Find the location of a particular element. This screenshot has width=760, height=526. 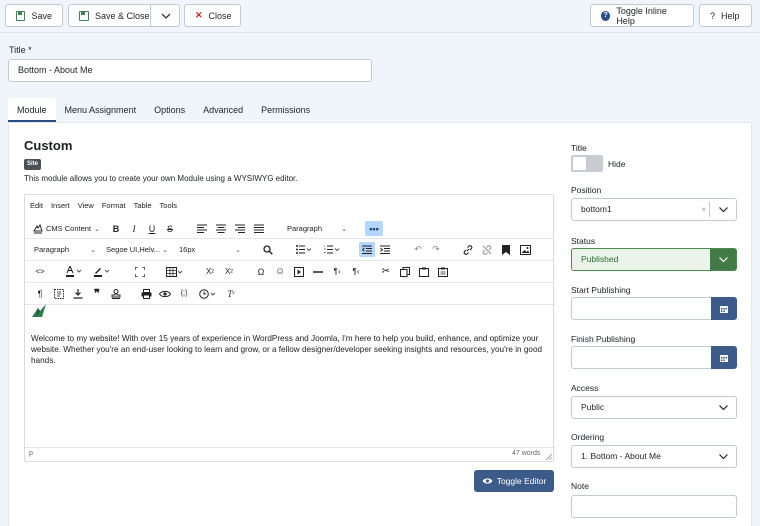

help-button: ? Help is located at coordinates (725, 15).